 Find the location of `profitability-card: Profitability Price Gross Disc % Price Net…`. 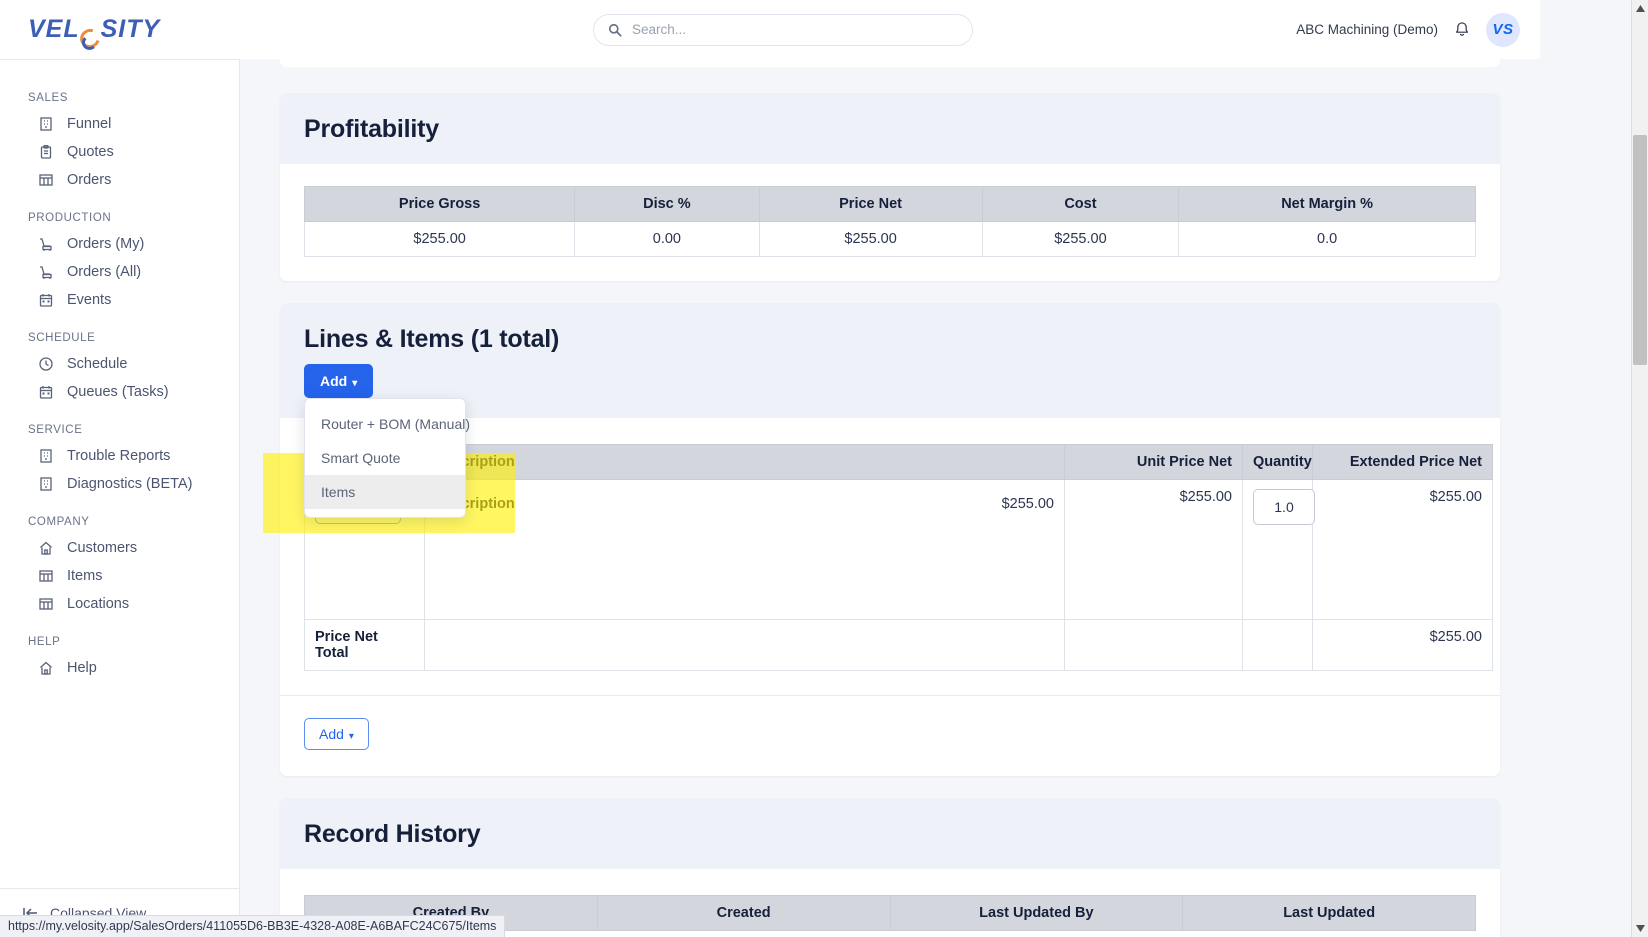

profitability-card: Profitability Price Gross Disc % Price Net… is located at coordinates (890, 187).